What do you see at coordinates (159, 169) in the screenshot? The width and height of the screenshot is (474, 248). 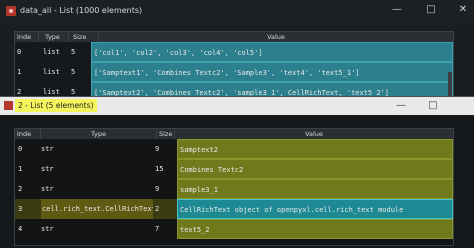 I see `row-size: 15` at bounding box center [159, 169].